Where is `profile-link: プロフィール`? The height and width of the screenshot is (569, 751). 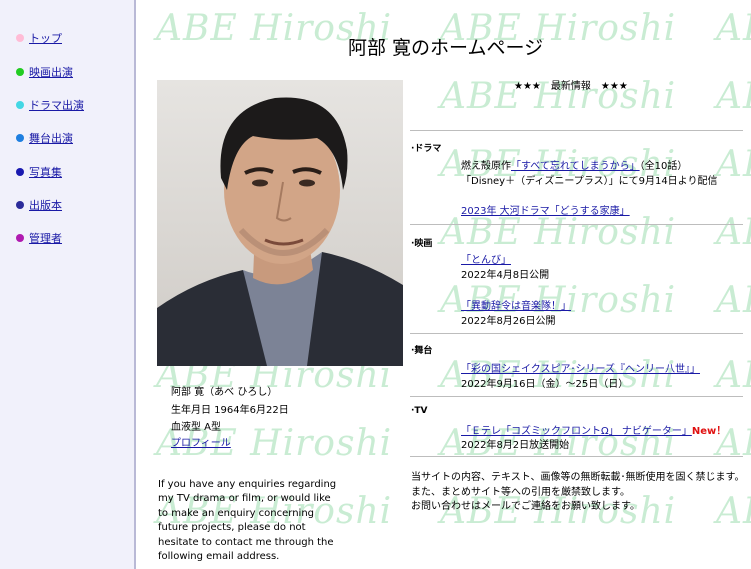 profile-link: プロフィール is located at coordinates (201, 443).